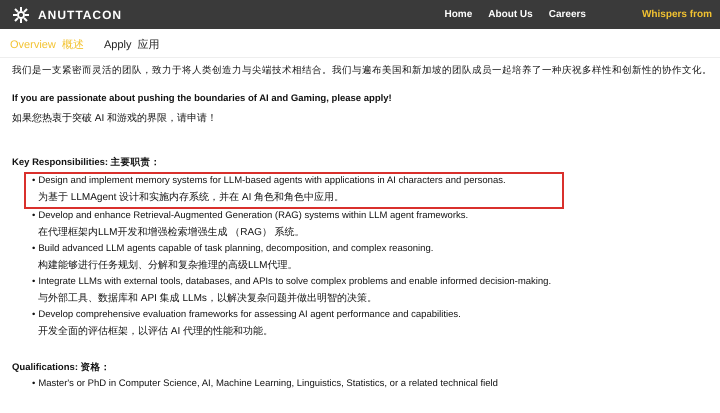  I want to click on bullet-text: Master's or PhD in Computer Science, AI, Machine Learning, Linguistics, Statistics, or a related technical field, so click(268, 384).